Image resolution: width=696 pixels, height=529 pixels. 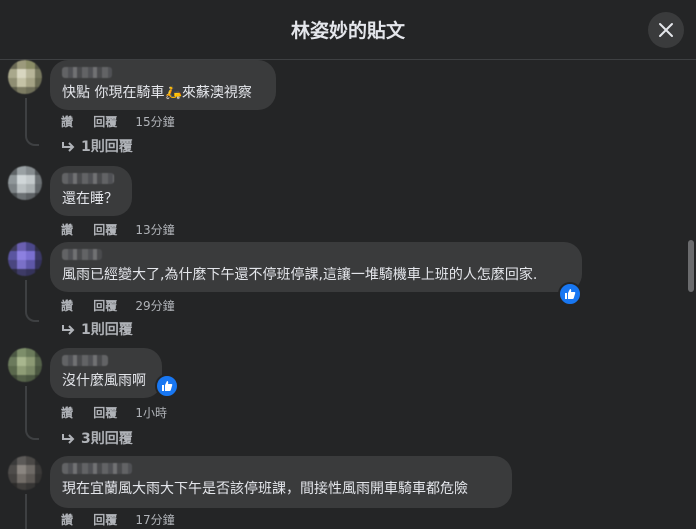 What do you see at coordinates (691, 266) in the screenshot?
I see `scrollbar-thumb` at bounding box center [691, 266].